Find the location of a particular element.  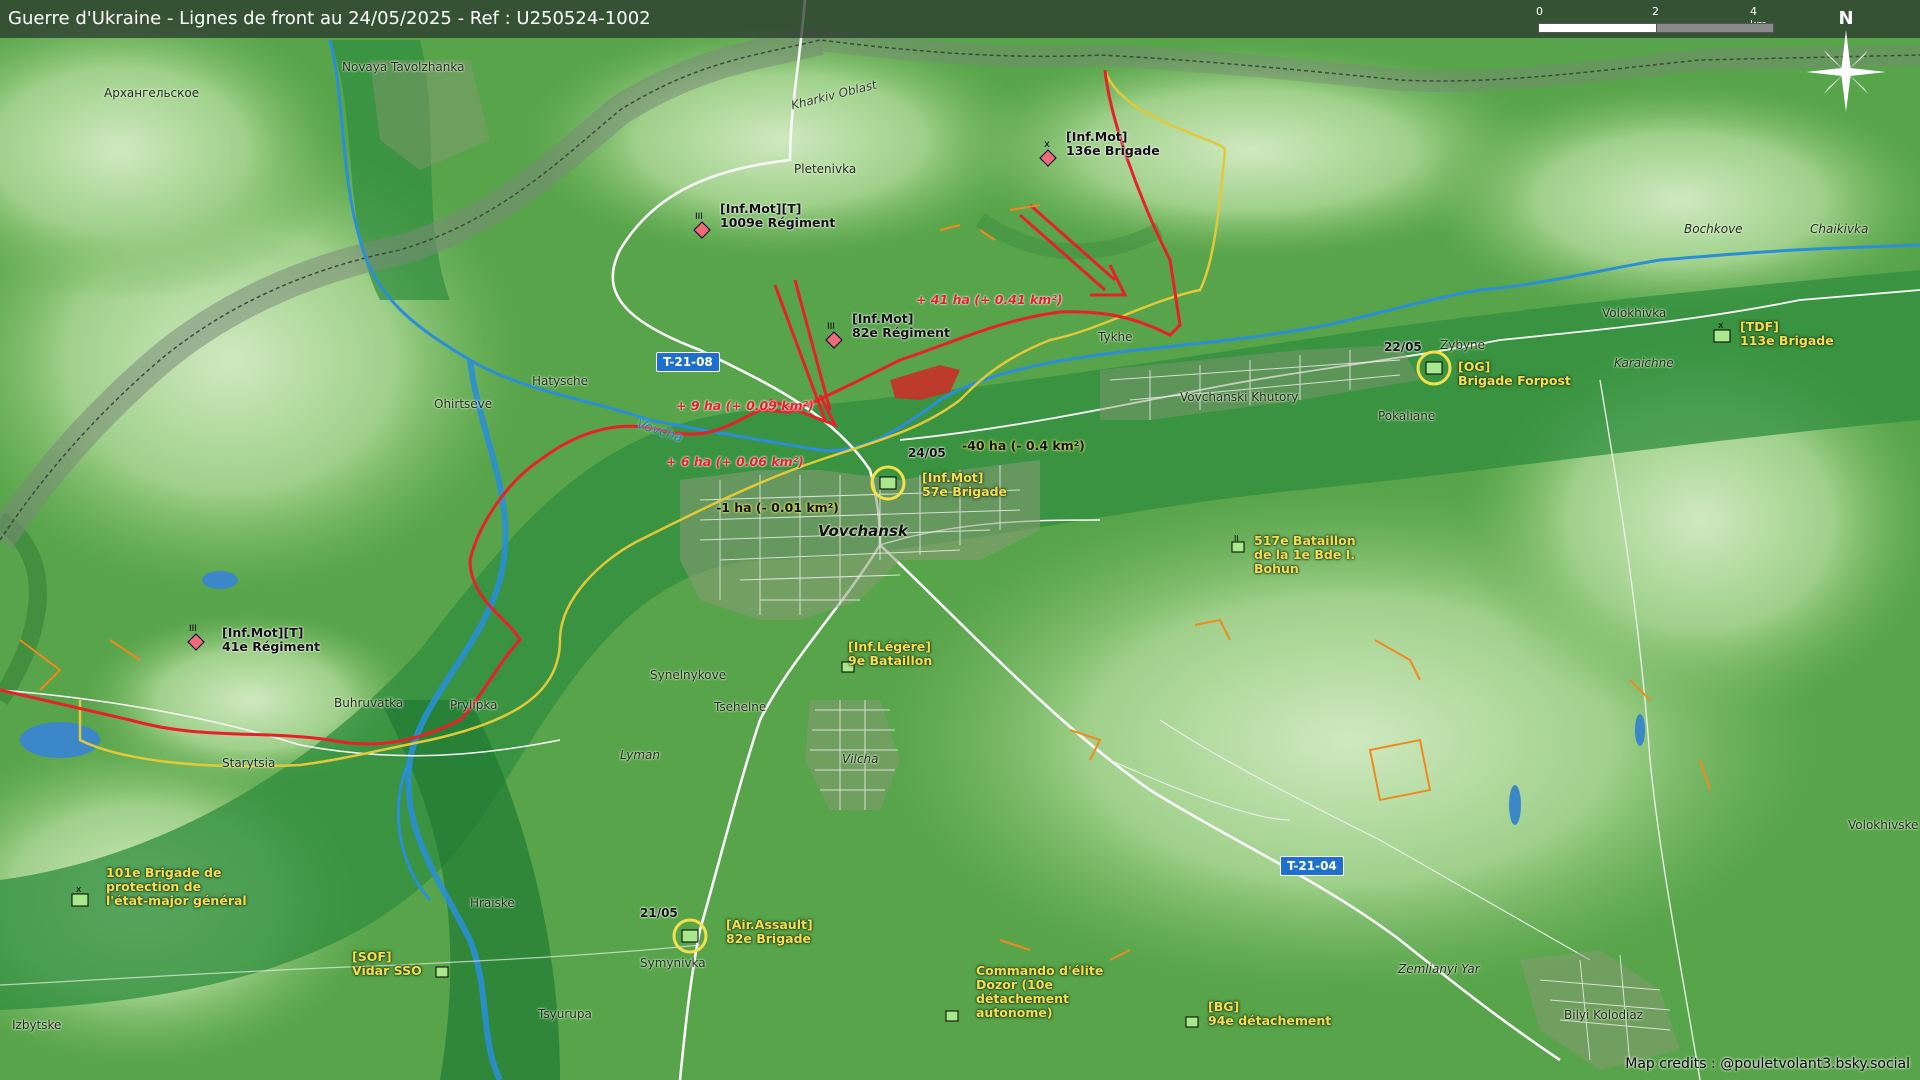

scale-tick-0: 0 is located at coordinates (1539, 11).